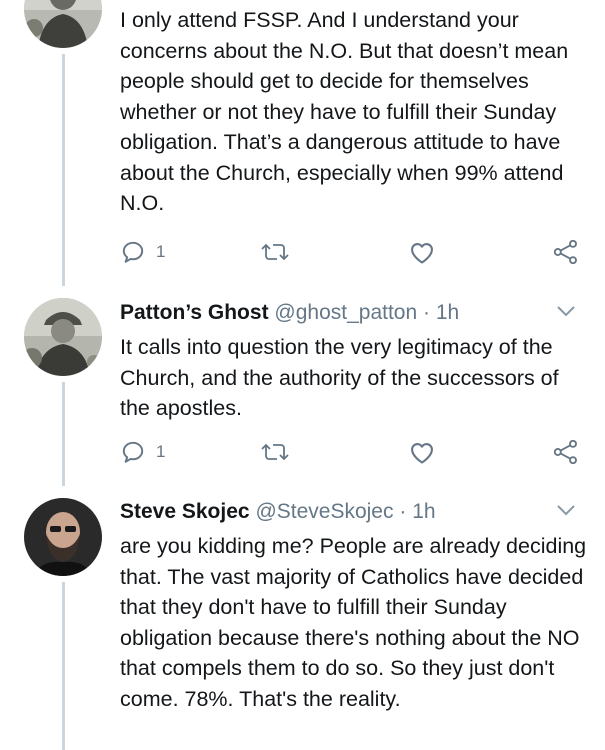 Image resolution: width=605 pixels, height=750 pixels. What do you see at coordinates (185, 511) in the screenshot?
I see `display-name: Steve Skojec` at bounding box center [185, 511].